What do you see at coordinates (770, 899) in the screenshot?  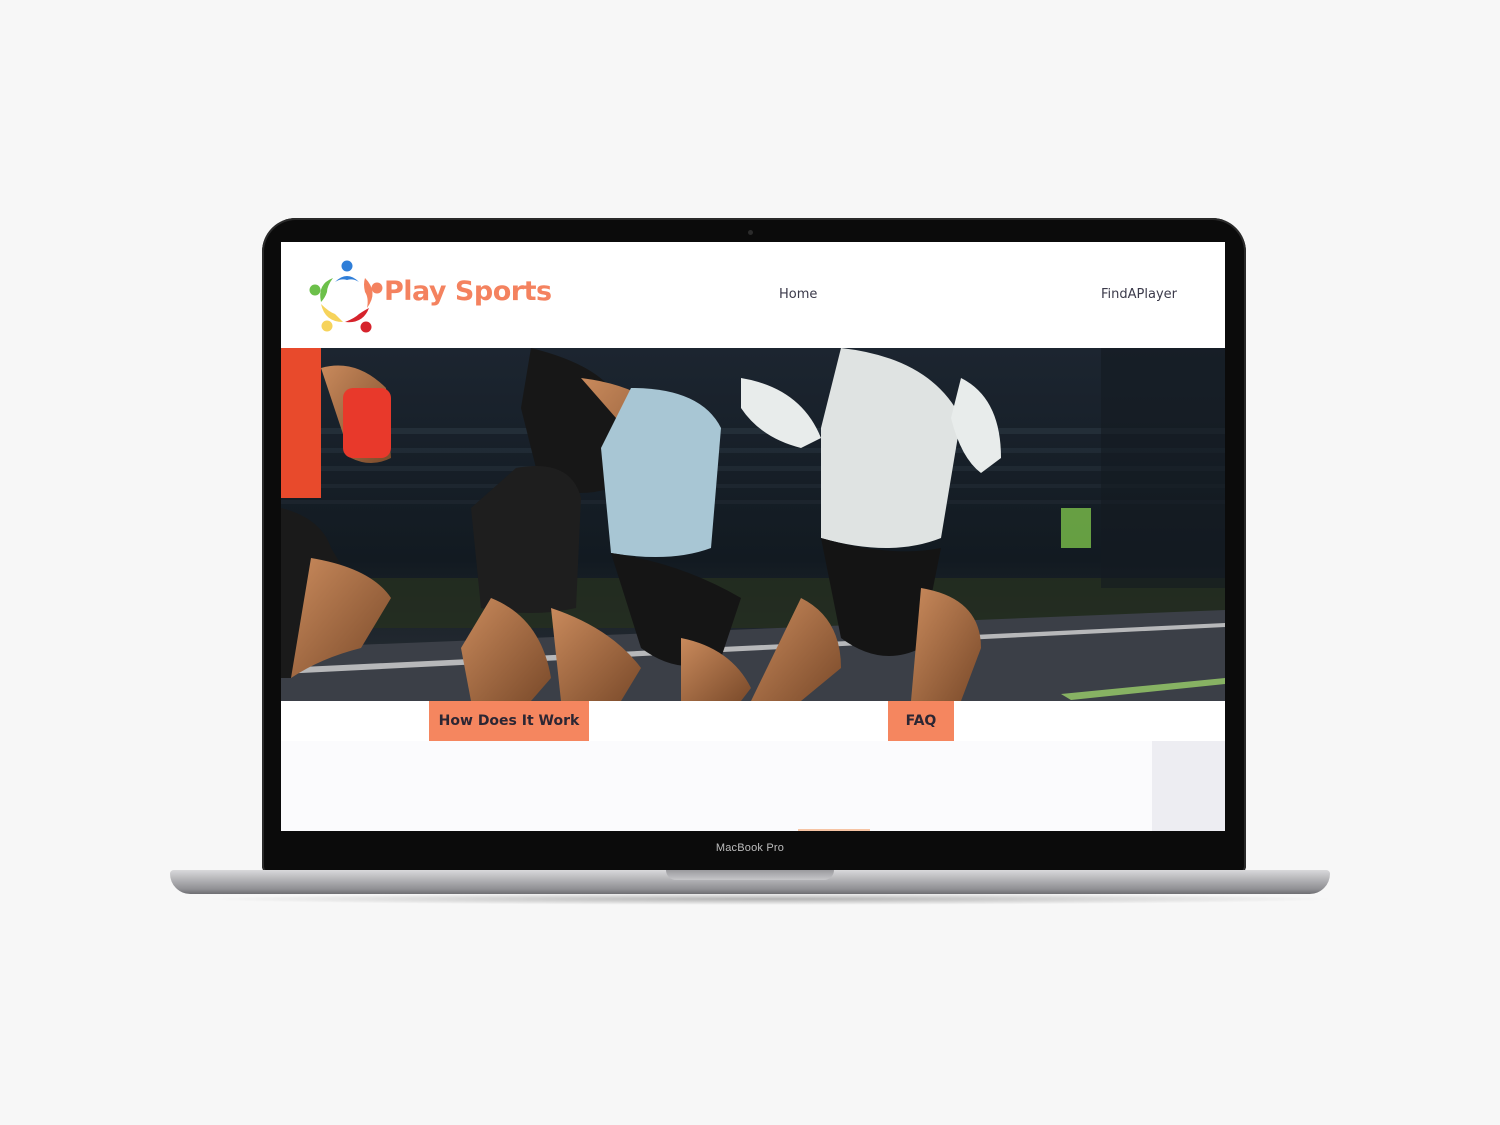 I see `laptop-shadow` at bounding box center [770, 899].